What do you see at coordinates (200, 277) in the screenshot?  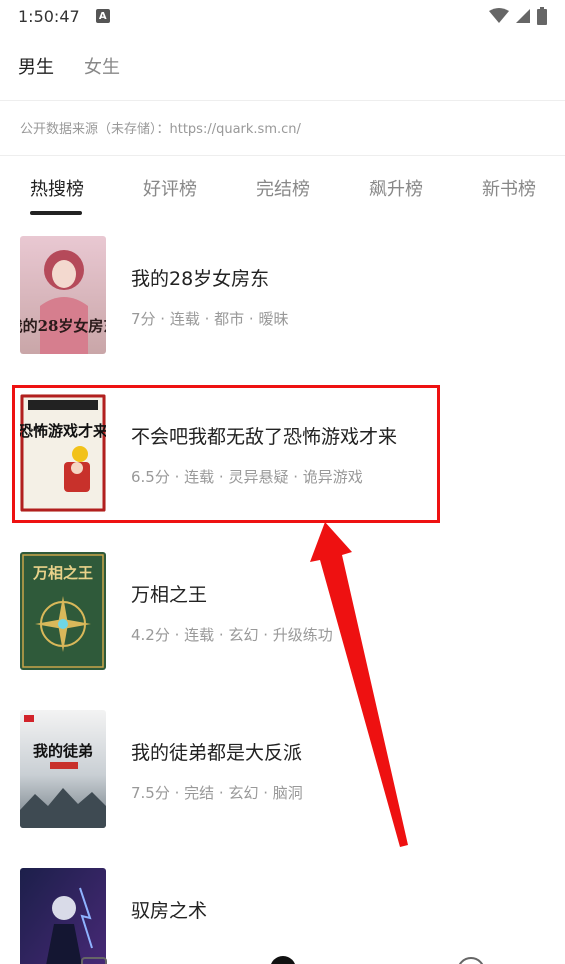 I see `book-title: 我的28岁女房东` at bounding box center [200, 277].